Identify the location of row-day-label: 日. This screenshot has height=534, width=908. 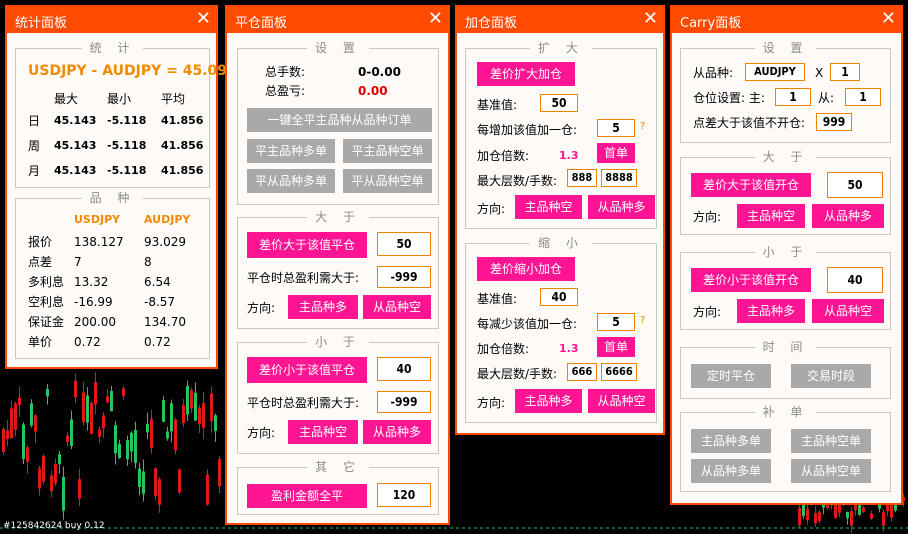
(34, 121).